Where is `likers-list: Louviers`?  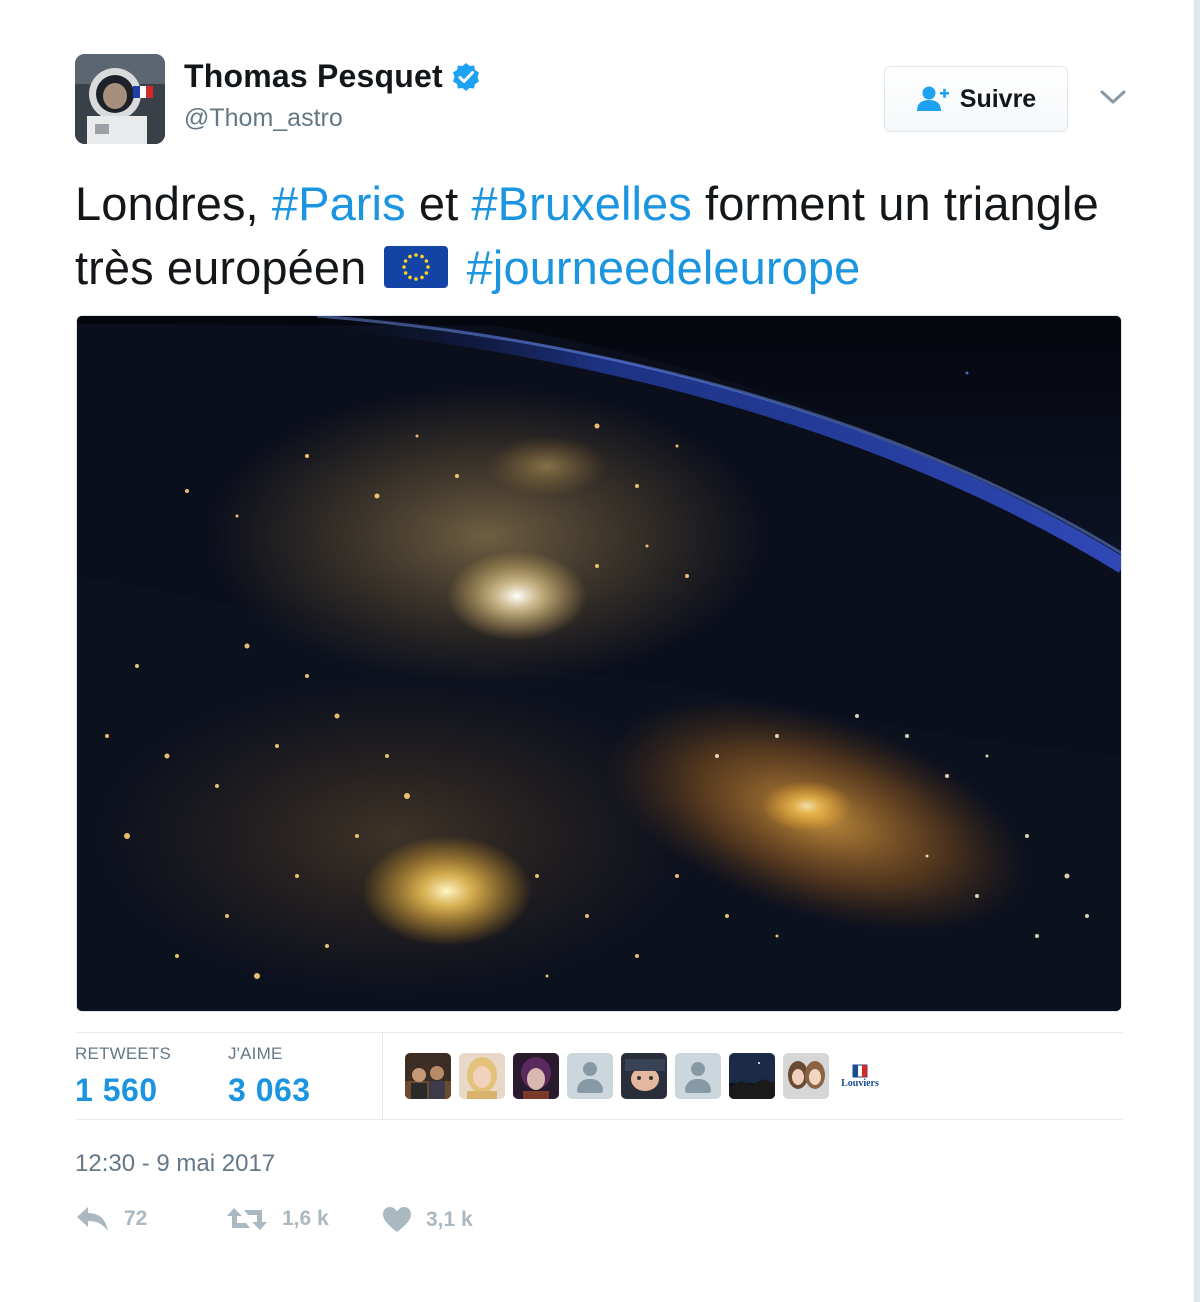
likers-list: Louviers is located at coordinates (644, 1076).